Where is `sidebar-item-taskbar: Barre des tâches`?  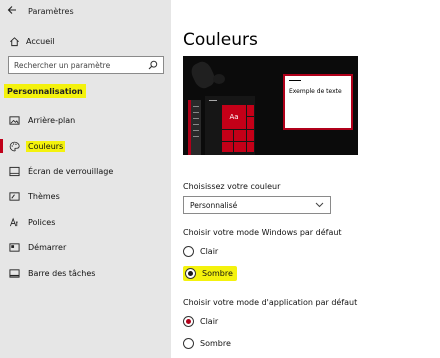
sidebar-item-taskbar: Barre des tâches is located at coordinates (85, 272).